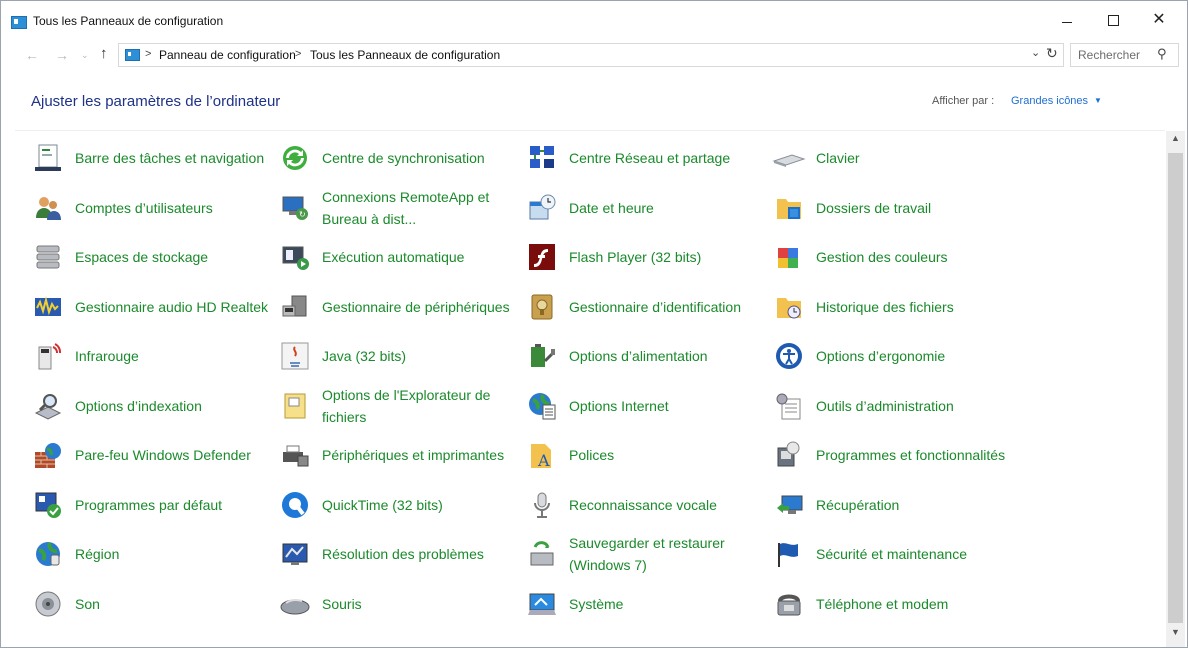  Describe the element at coordinates (1175, 141) in the screenshot. I see `scroll-up-arrow: ▲` at that location.